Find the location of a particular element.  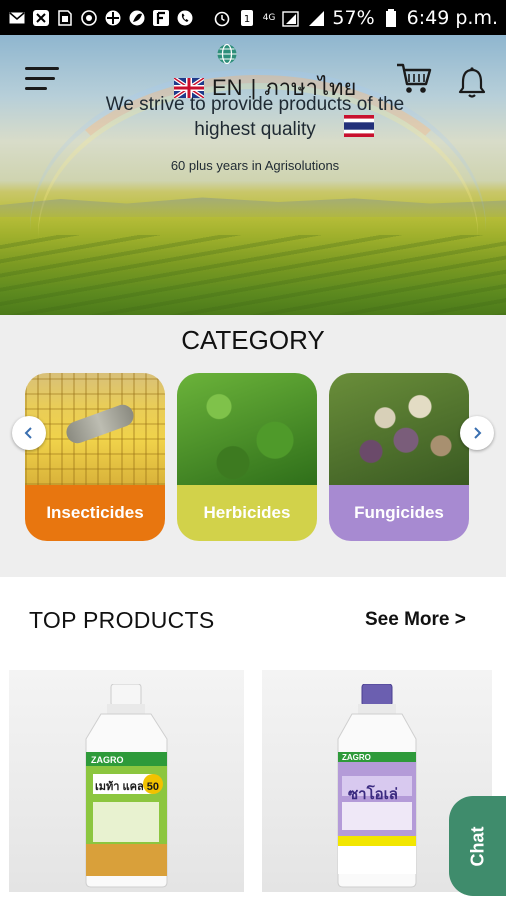

category-card-fungicides: Fungicides is located at coordinates (399, 457).